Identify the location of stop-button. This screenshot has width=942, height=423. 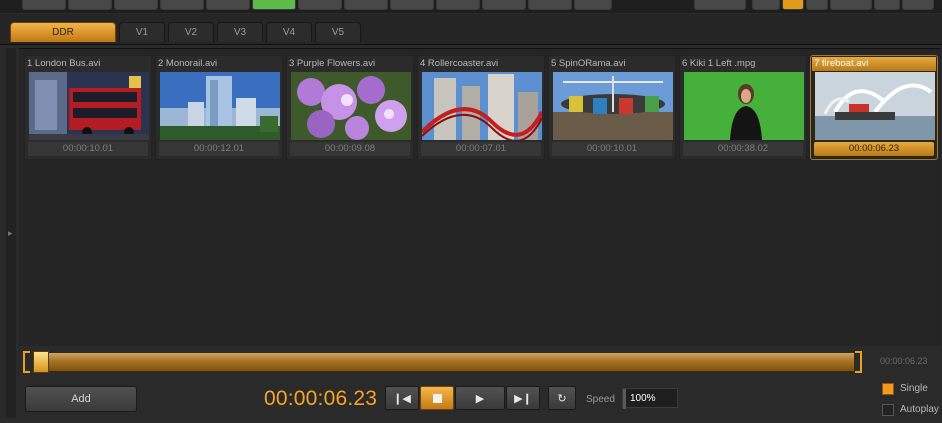
(437, 398).